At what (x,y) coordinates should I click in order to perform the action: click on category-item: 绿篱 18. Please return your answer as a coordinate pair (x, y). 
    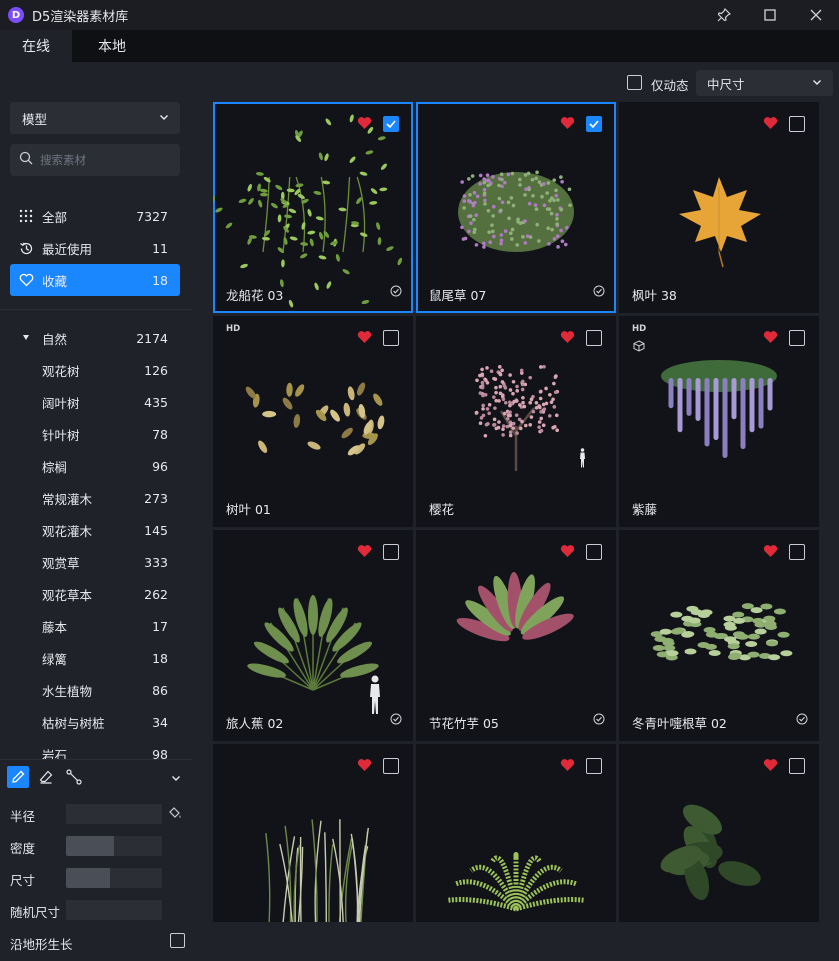
    Looking at the image, I should click on (96, 658).